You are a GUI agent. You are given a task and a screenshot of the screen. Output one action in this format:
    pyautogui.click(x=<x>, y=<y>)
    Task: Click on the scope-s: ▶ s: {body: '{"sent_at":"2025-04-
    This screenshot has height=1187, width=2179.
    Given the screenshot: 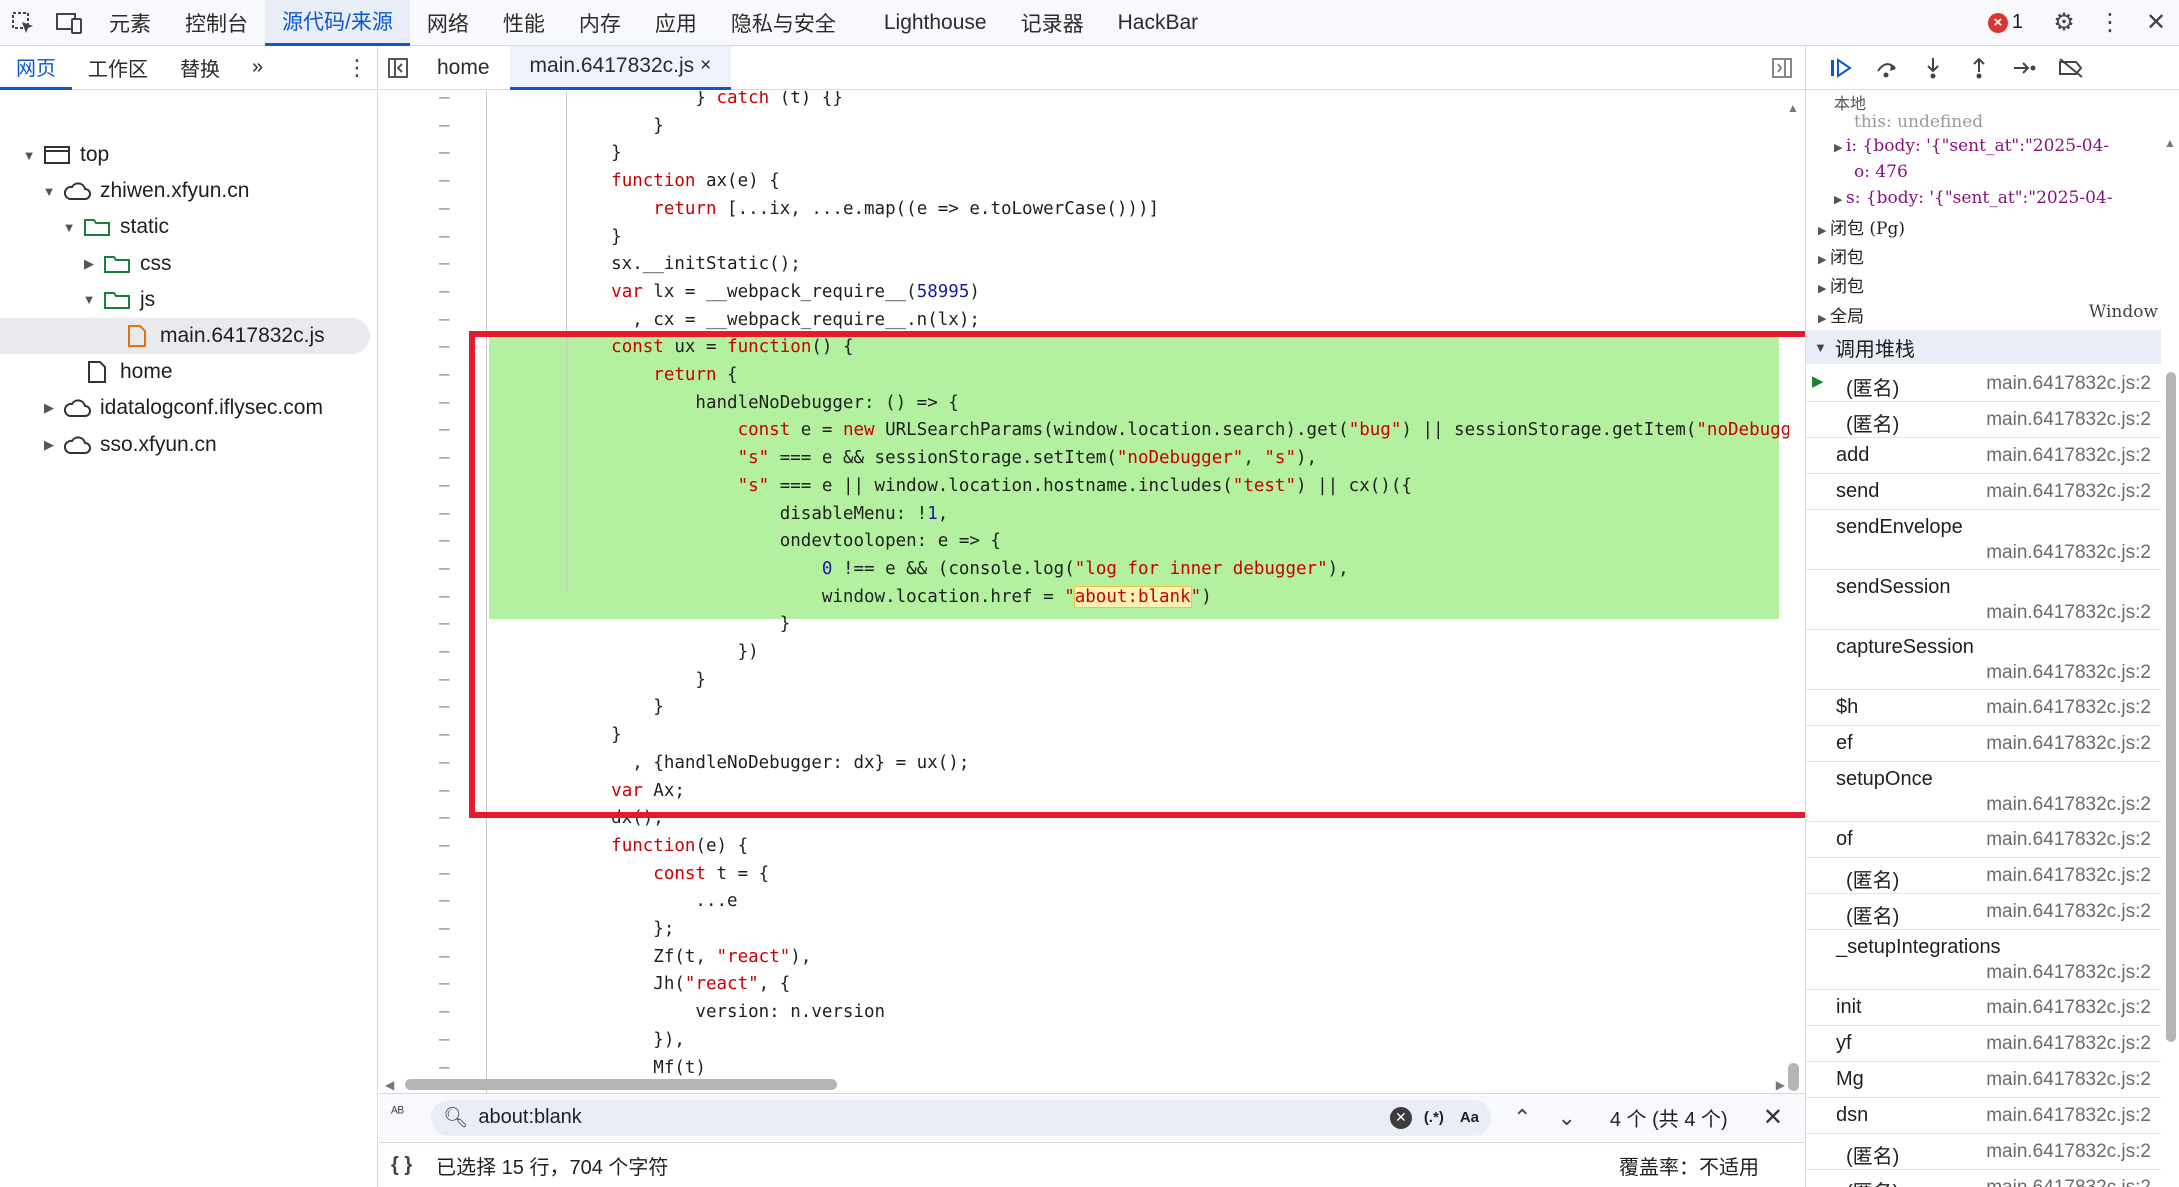 What is the action you would take?
    pyautogui.click(x=1973, y=198)
    